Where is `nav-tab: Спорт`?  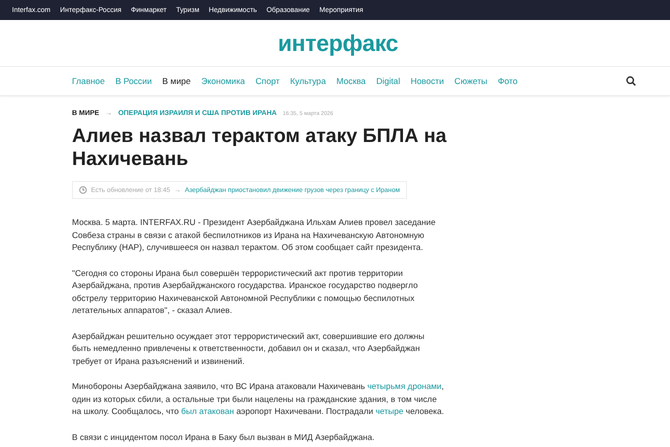 nav-tab: Спорт is located at coordinates (267, 81).